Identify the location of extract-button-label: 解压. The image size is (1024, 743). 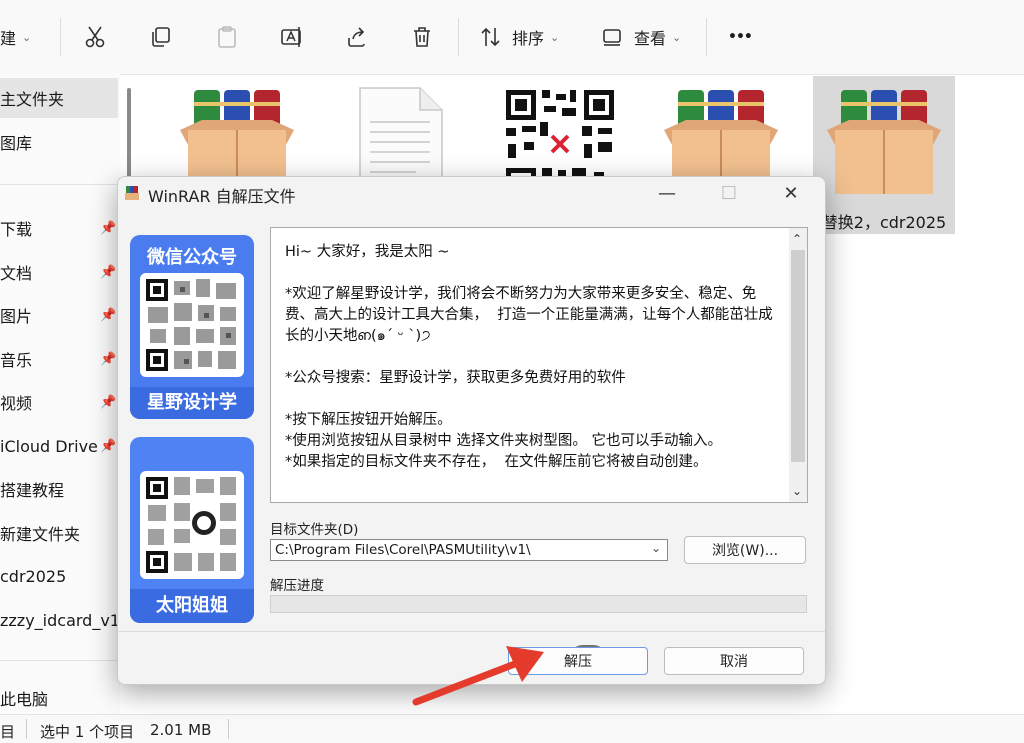
(578, 662).